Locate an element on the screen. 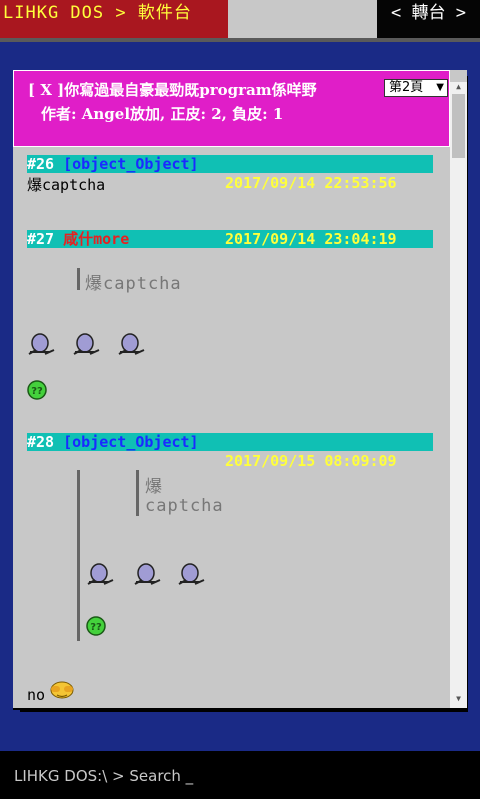  quote-text: 爆captcha is located at coordinates (133, 284).